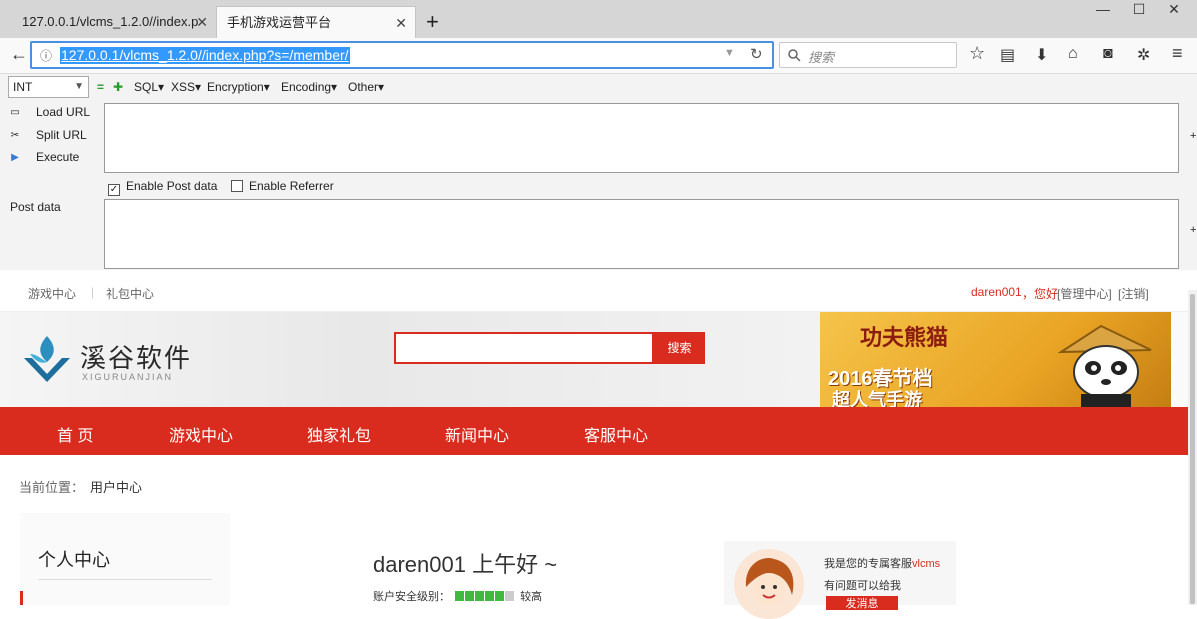  What do you see at coordinates (186, 87) in the screenshot?
I see `menu-xss: XSS▾` at bounding box center [186, 87].